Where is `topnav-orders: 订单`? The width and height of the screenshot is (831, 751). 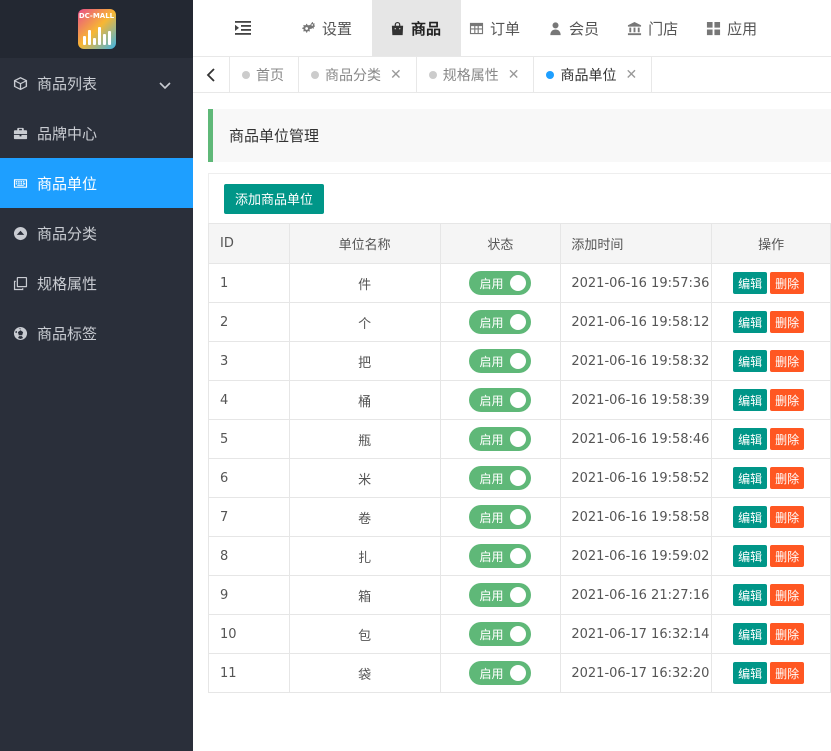
topnav-orders: 订单 is located at coordinates (504, 28).